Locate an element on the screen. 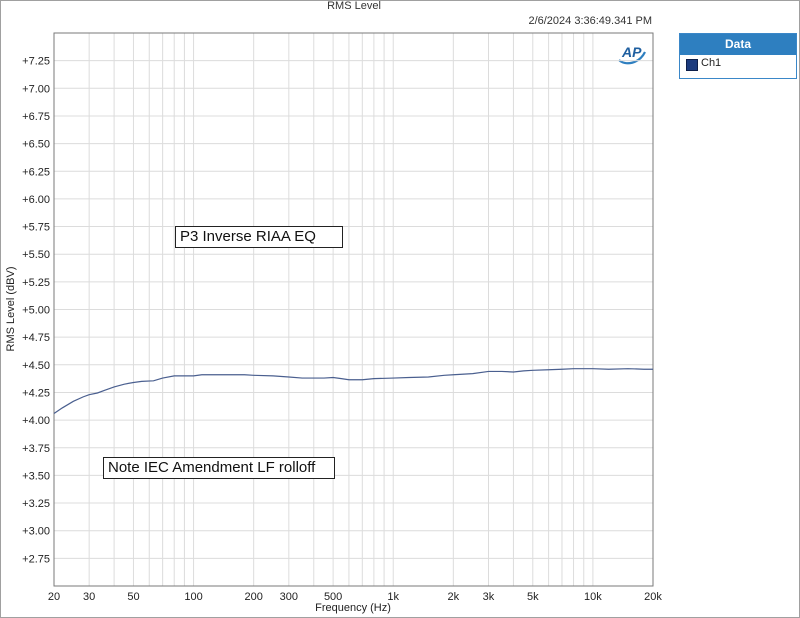 The width and height of the screenshot is (800, 618). x-tick-label: 10k is located at coordinates (593, 597).